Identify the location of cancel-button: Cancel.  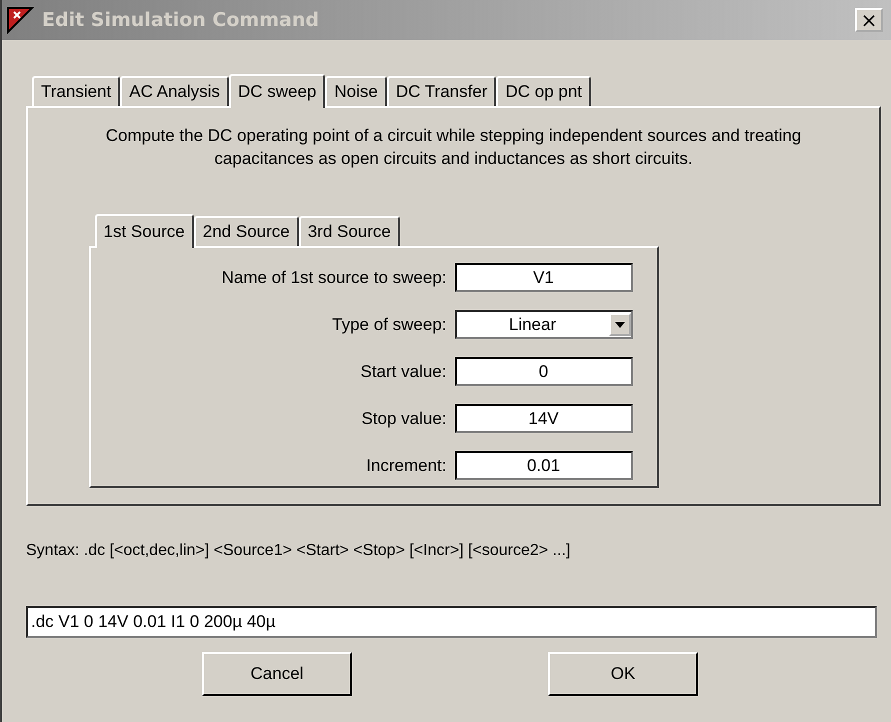
(277, 674).